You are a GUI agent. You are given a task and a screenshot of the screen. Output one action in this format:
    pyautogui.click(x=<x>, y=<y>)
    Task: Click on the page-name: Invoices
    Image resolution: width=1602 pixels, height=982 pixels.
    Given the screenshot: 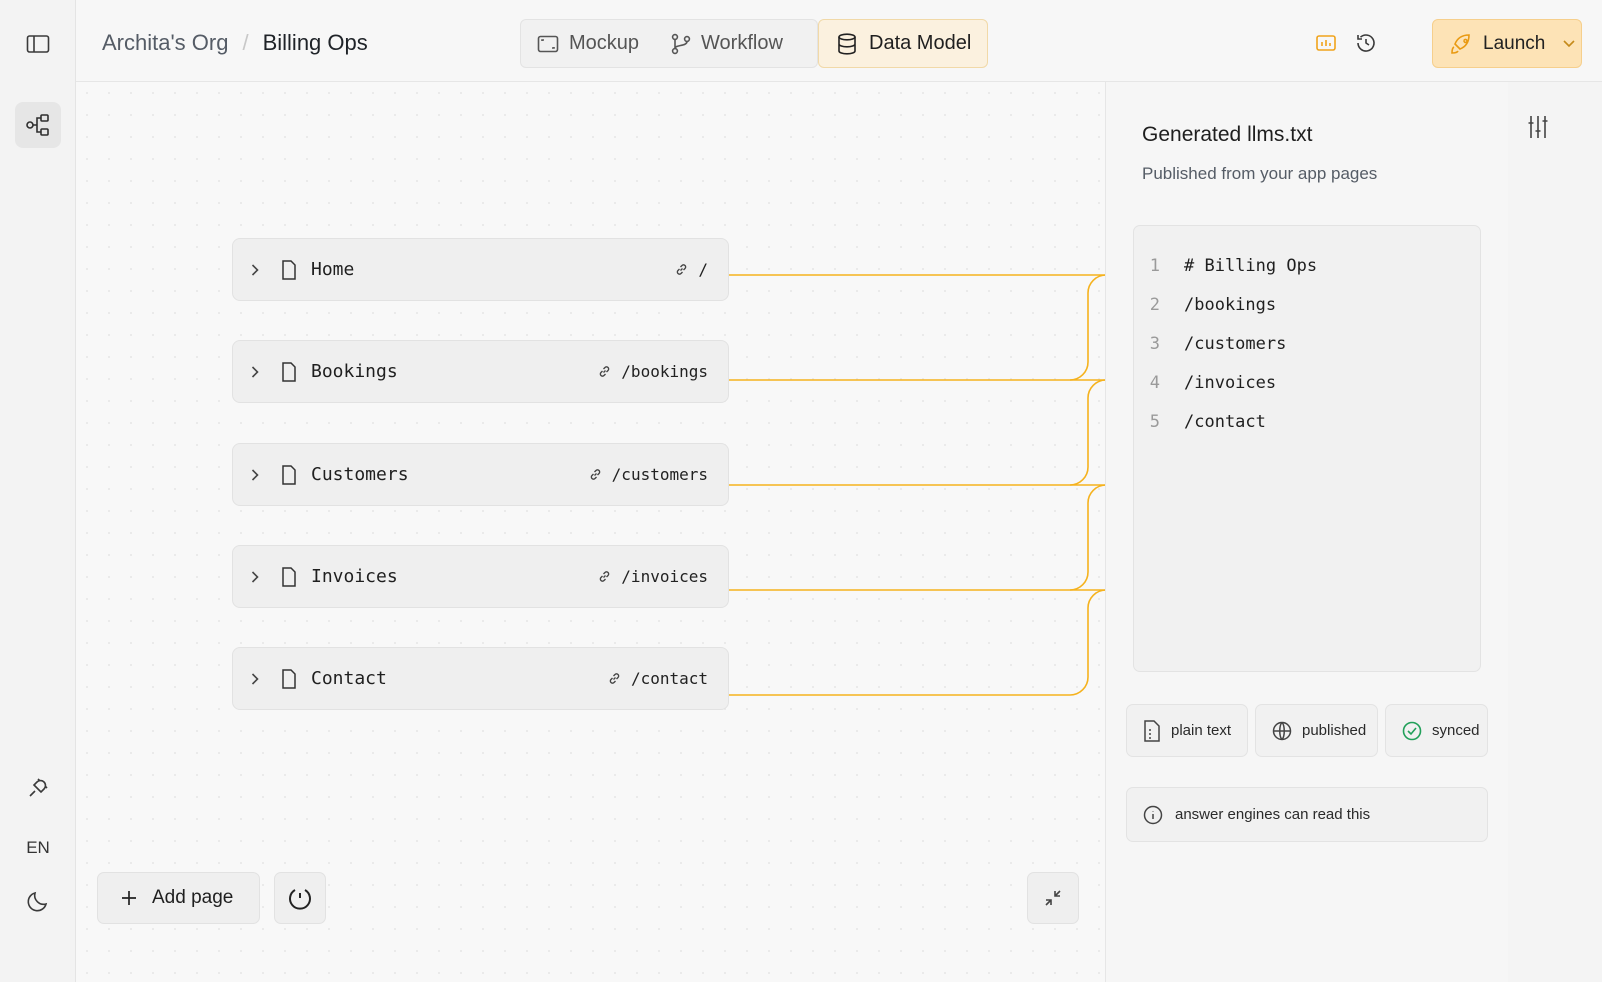 What is the action you would take?
    pyautogui.click(x=354, y=576)
    